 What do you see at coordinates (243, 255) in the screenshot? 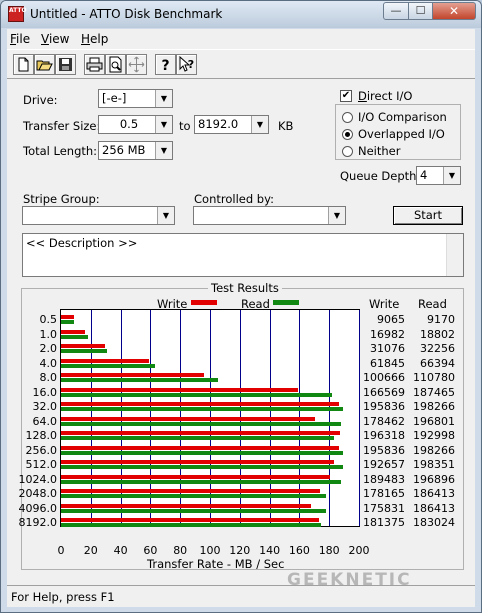
I see `description-box: << Description >>` at bounding box center [243, 255].